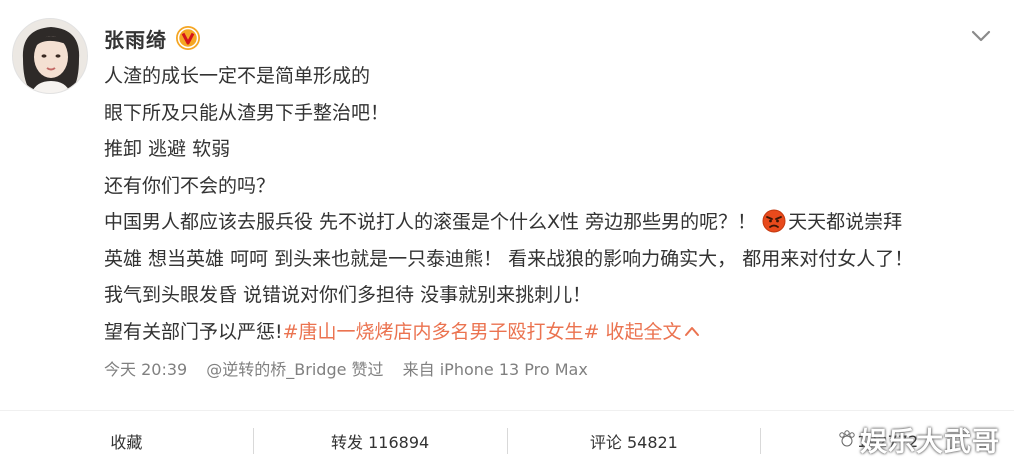 Image resolution: width=1014 pixels, height=471 pixels. Describe the element at coordinates (691, 331) in the screenshot. I see `chevron-up-icon` at that location.